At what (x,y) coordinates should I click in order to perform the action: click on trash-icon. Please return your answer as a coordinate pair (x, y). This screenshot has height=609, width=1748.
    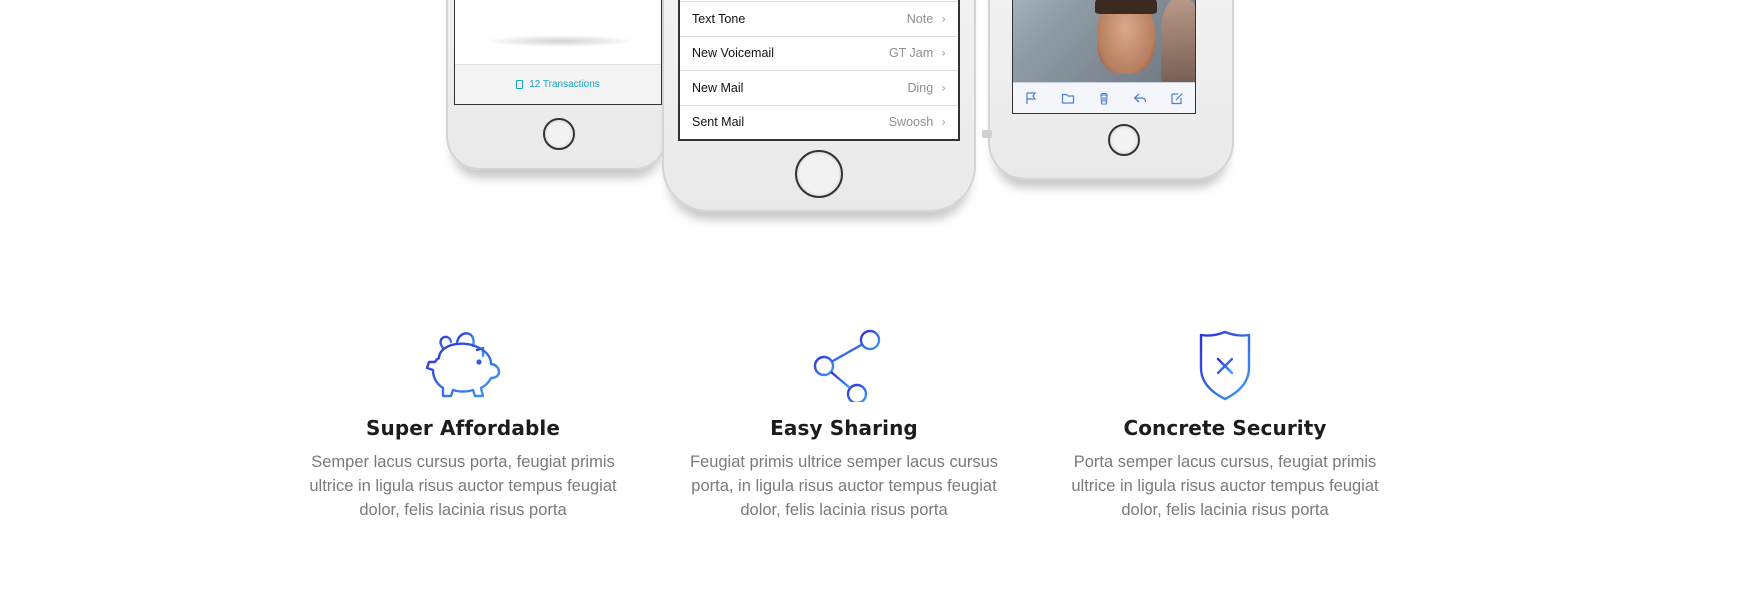
    Looking at the image, I should click on (1104, 98).